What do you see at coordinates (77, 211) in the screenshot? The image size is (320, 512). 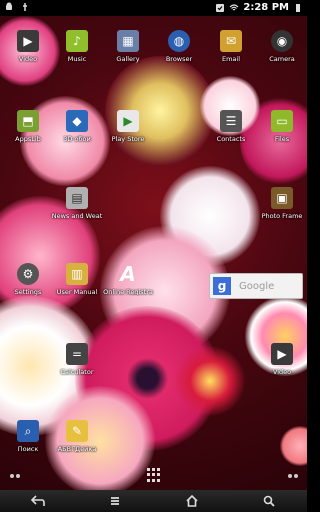 I see `app-news-weather: ▤ News and Weat` at bounding box center [77, 211].